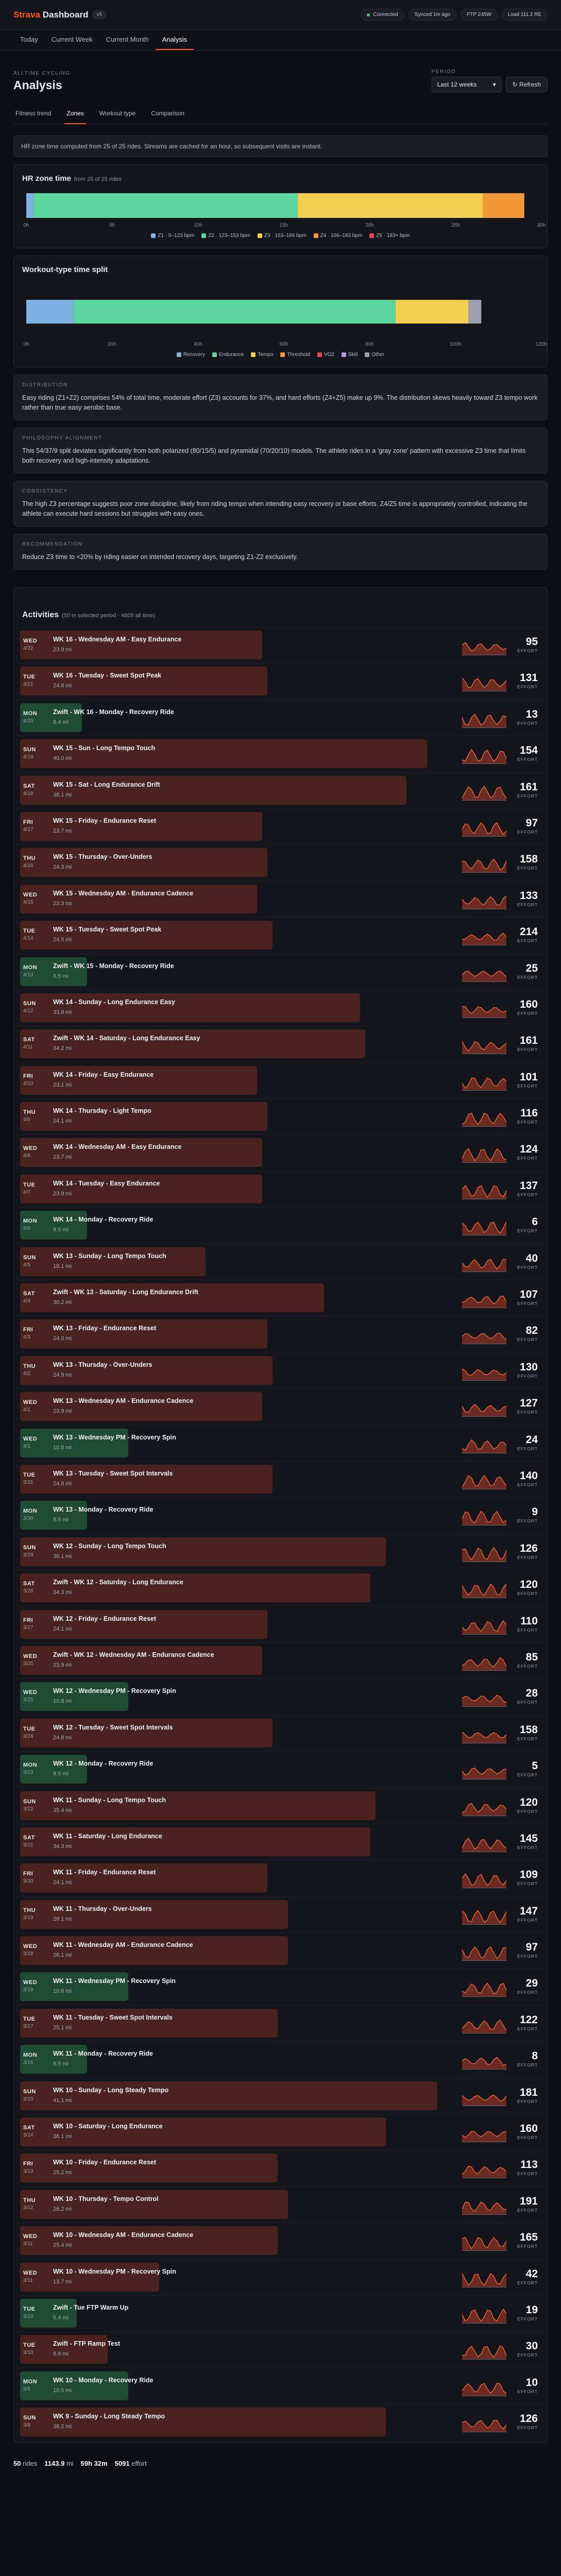 This screenshot has height=2576, width=561. Describe the element at coordinates (114, 2271) in the screenshot. I see `activity-name: WK 10 - Wednesday PM - Recovery Spin` at that location.